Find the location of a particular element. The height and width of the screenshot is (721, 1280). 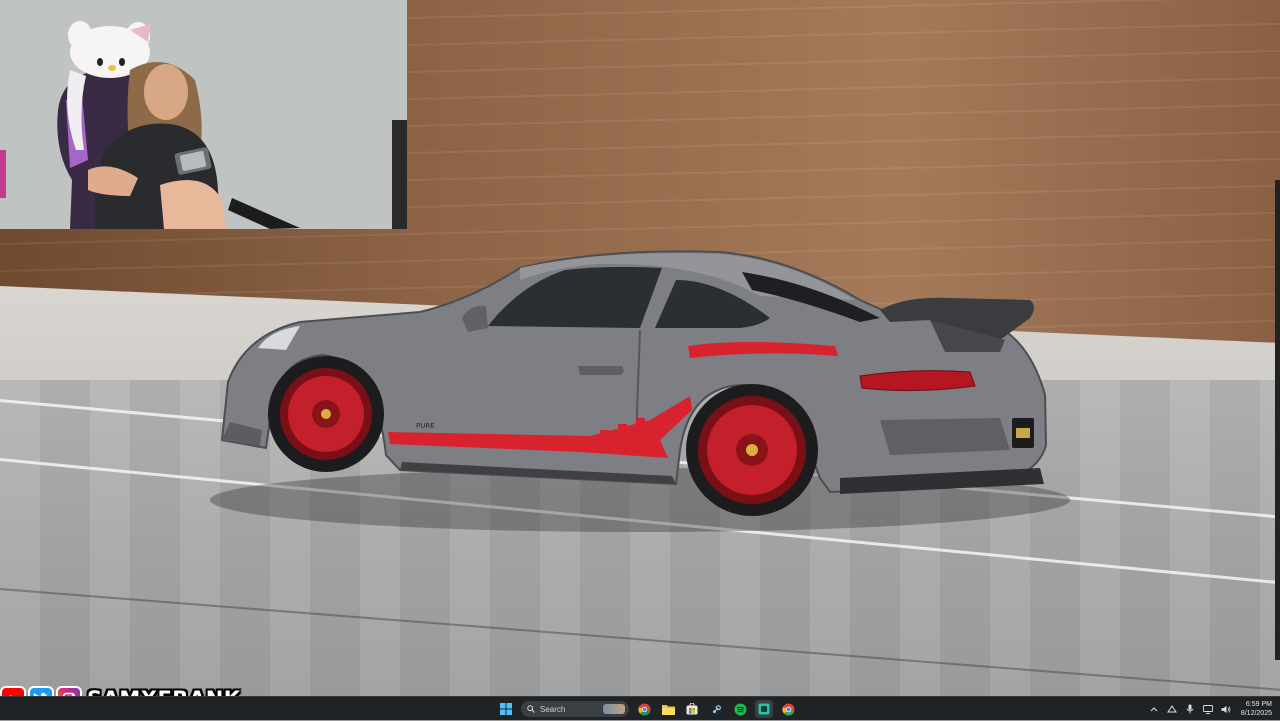

tray-overflow-button is located at coordinates (1154, 709).